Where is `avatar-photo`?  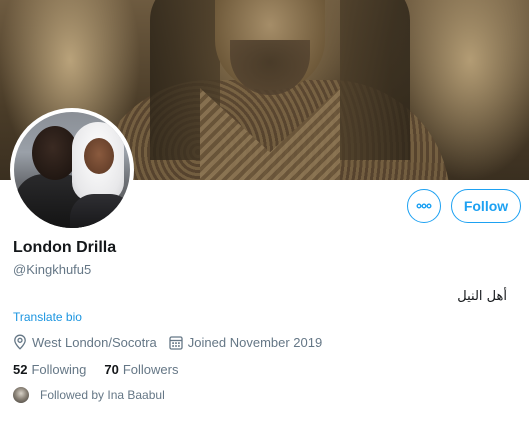 avatar-photo is located at coordinates (72, 170).